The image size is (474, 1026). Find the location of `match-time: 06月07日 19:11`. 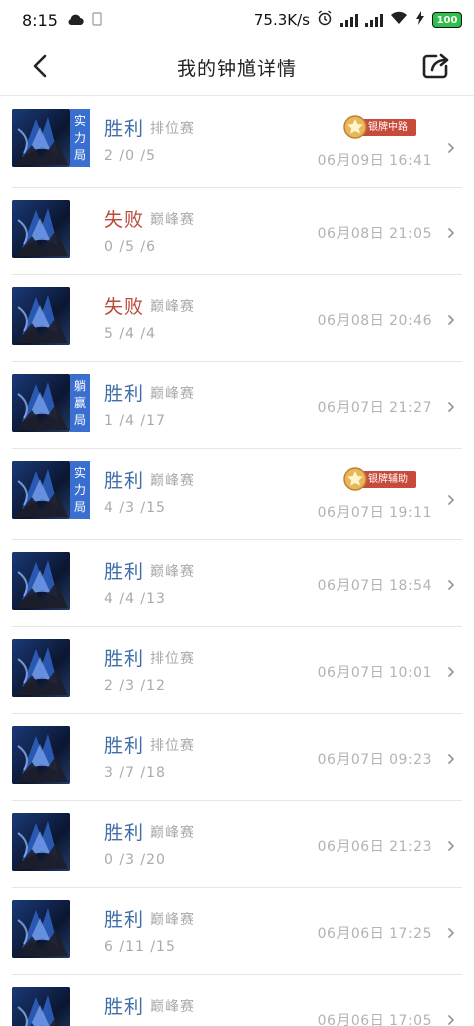

match-time: 06月07日 19:11 is located at coordinates (374, 513).